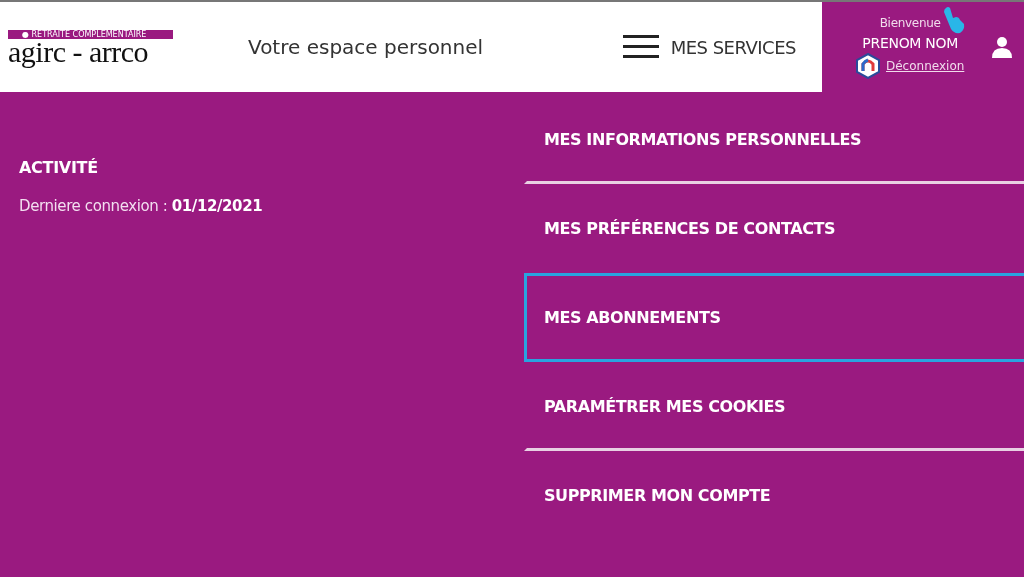 This screenshot has width=1024, height=577. What do you see at coordinates (141, 206) in the screenshot?
I see `last-login-text: Derniere connexion : 01/12/2021` at bounding box center [141, 206].